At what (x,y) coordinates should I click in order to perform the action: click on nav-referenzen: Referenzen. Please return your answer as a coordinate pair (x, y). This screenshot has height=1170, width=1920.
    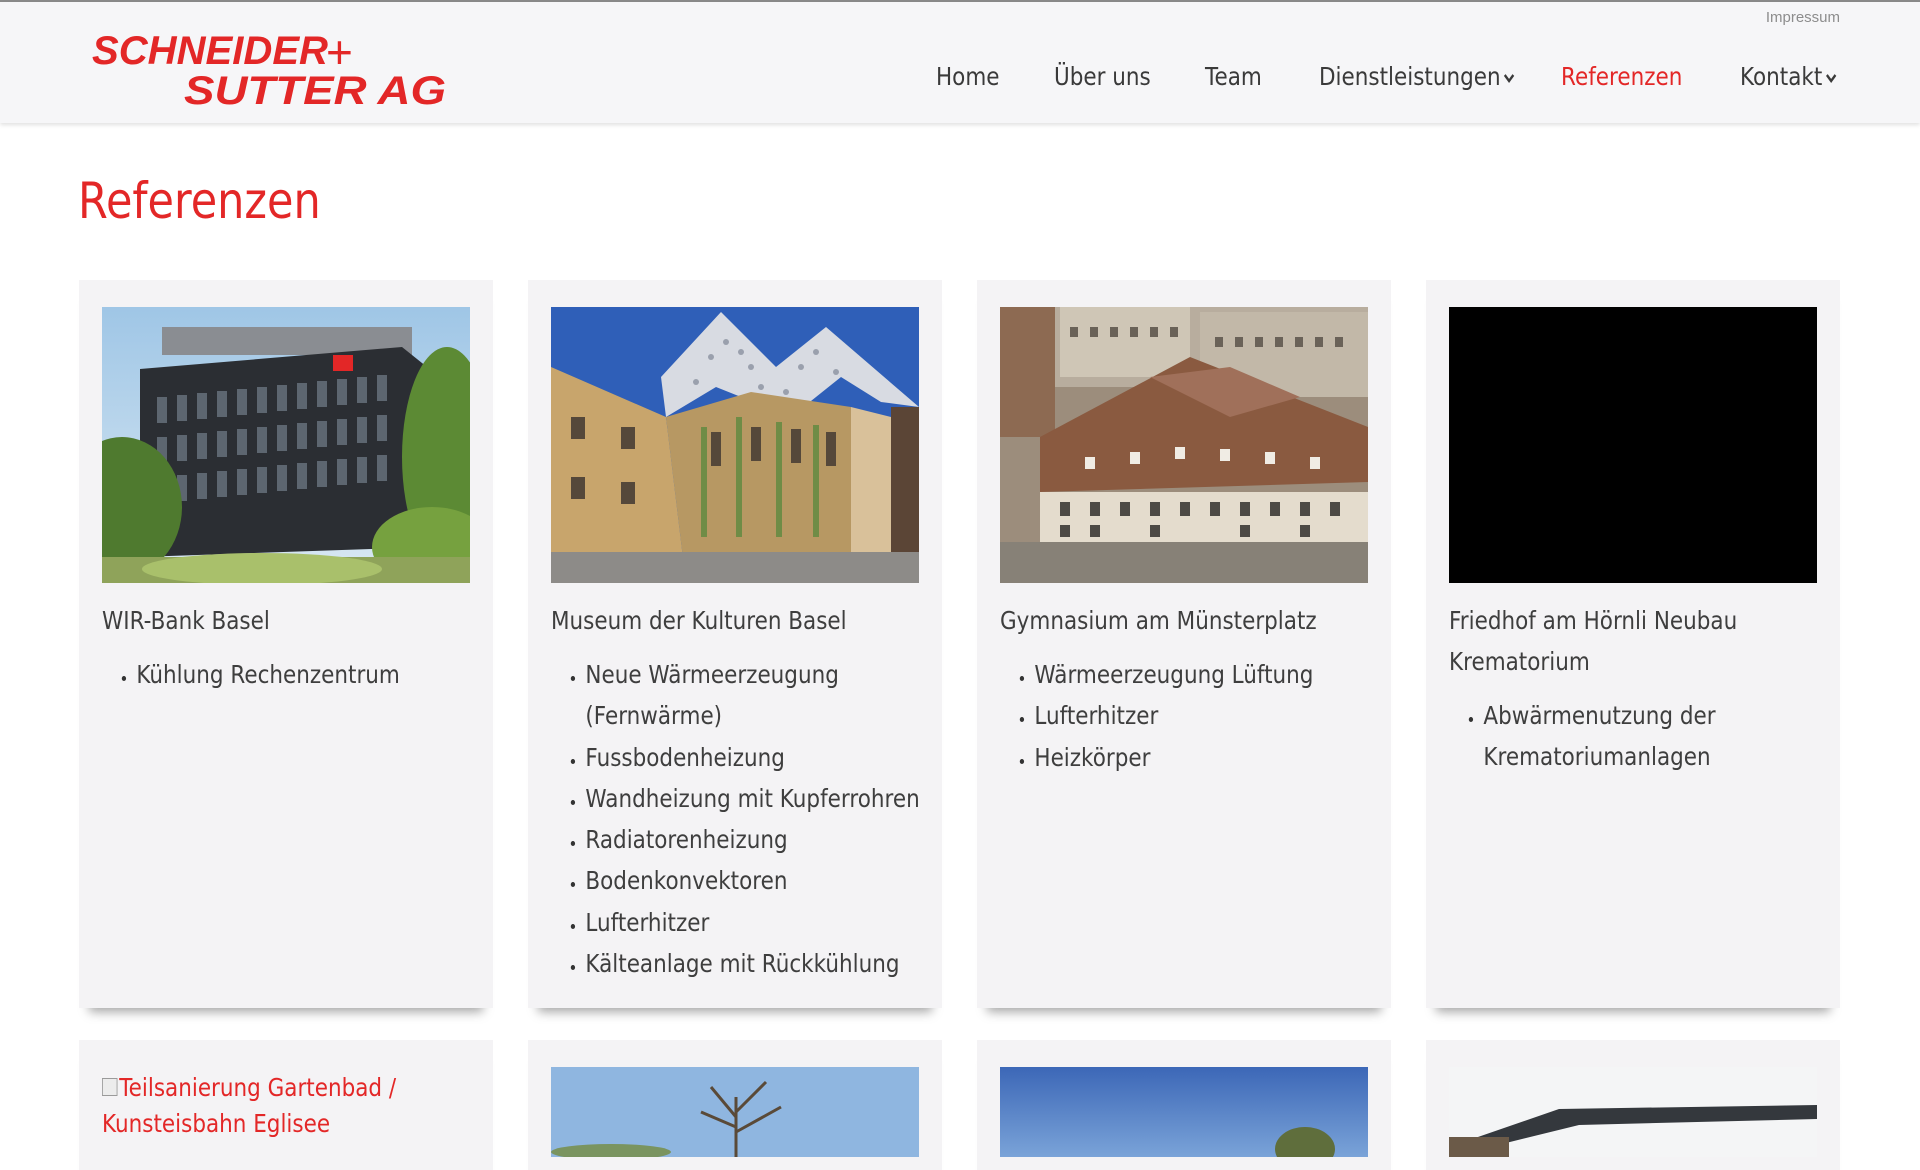
    Looking at the image, I should click on (1621, 76).